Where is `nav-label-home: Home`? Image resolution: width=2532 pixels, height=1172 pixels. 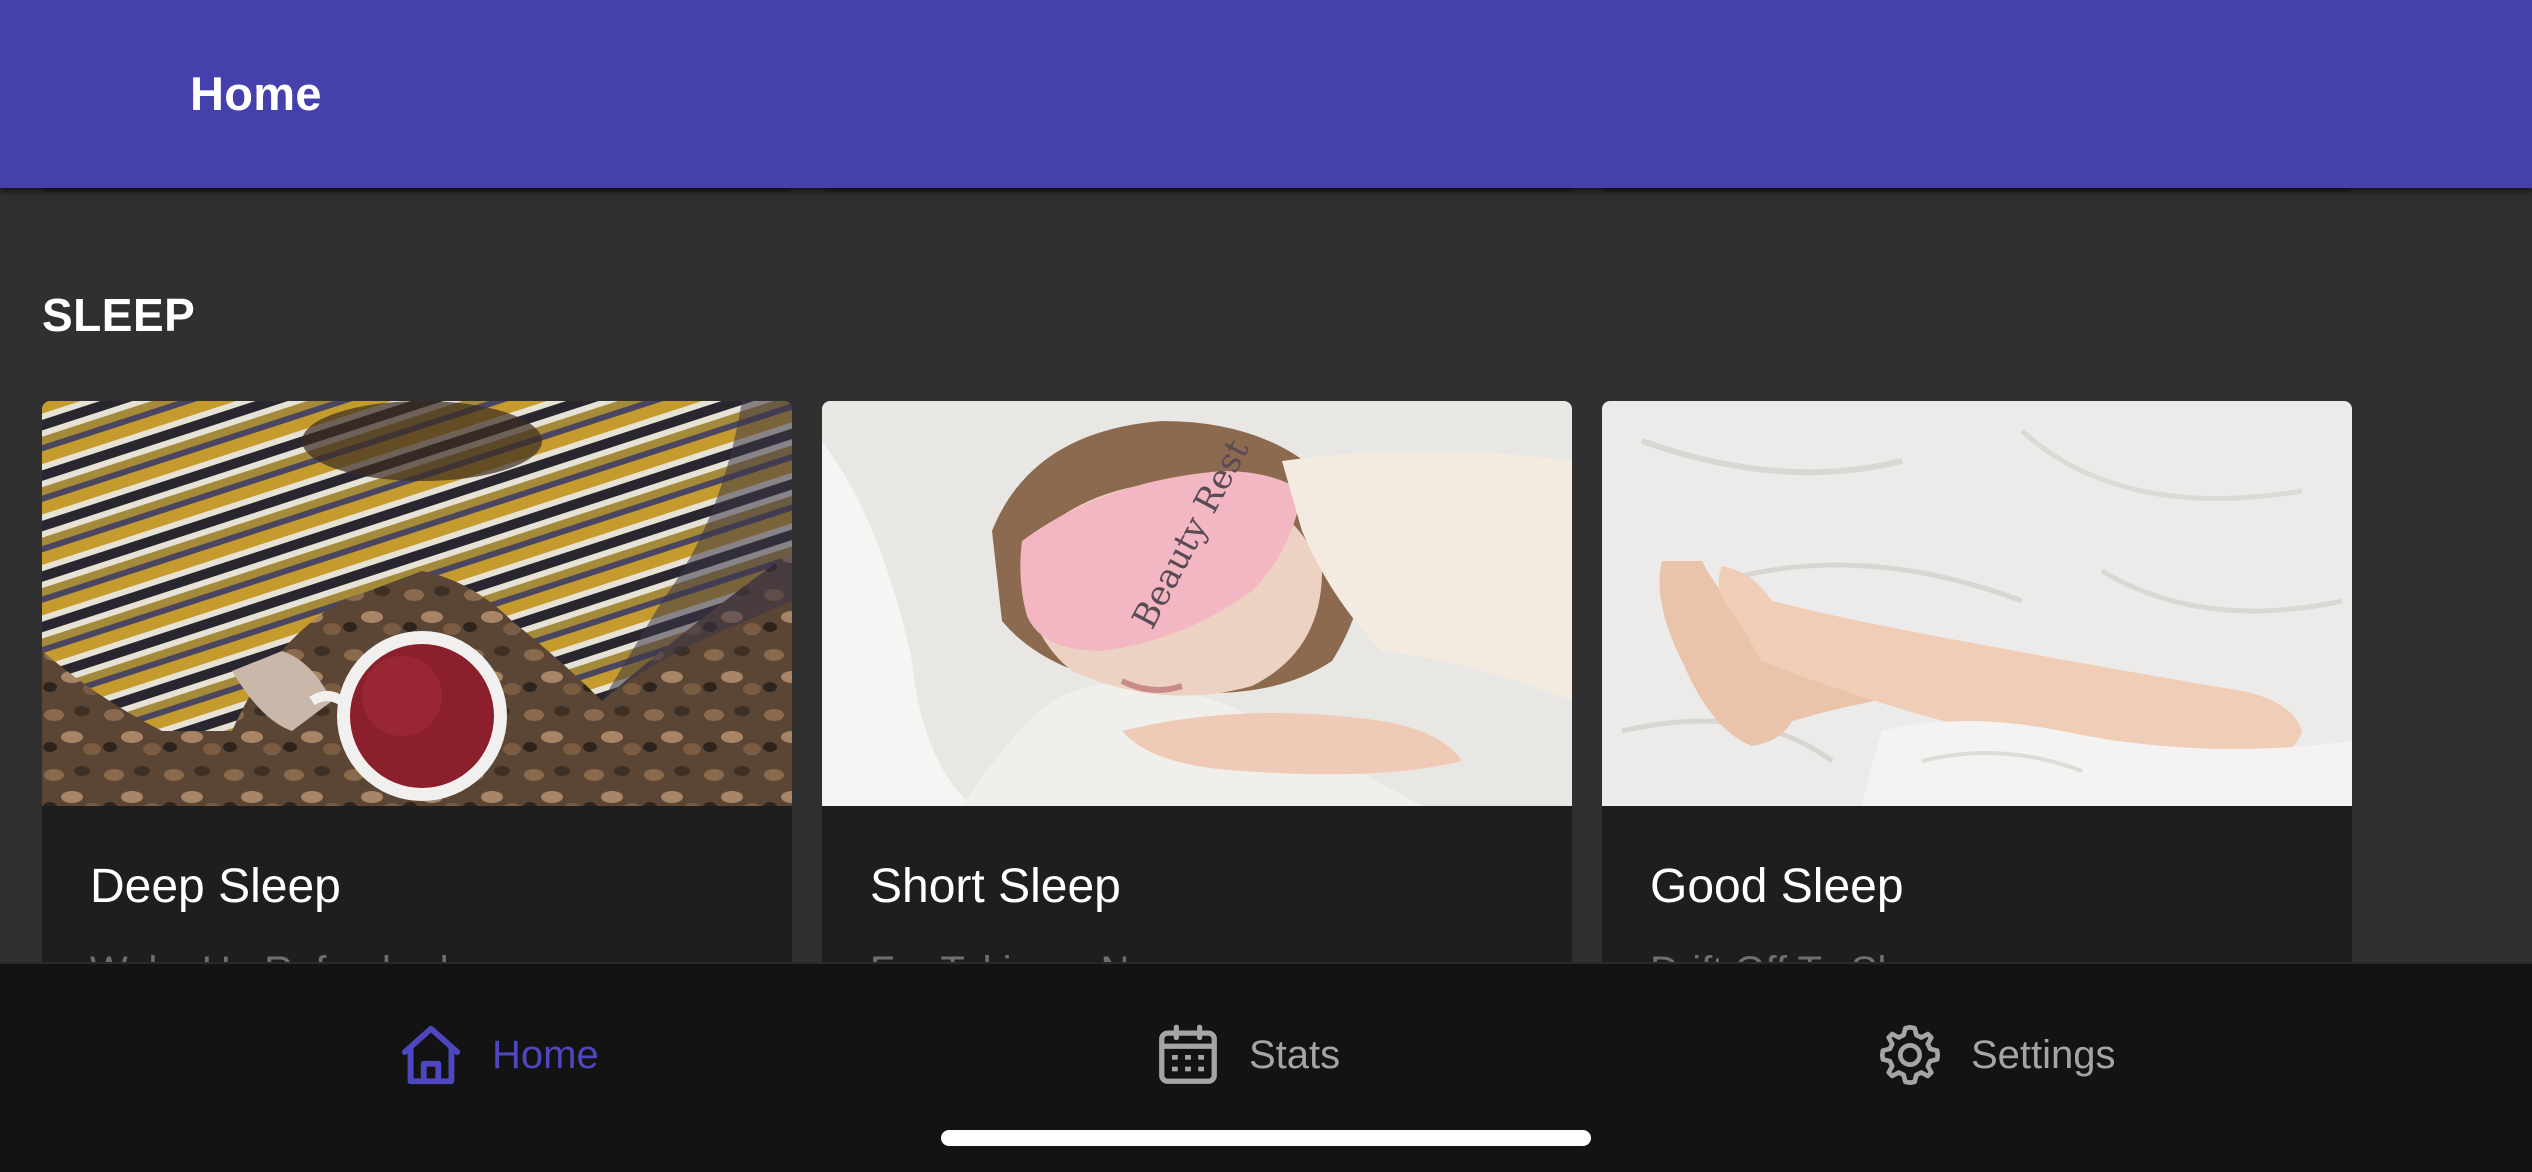 nav-label-home: Home is located at coordinates (545, 1054).